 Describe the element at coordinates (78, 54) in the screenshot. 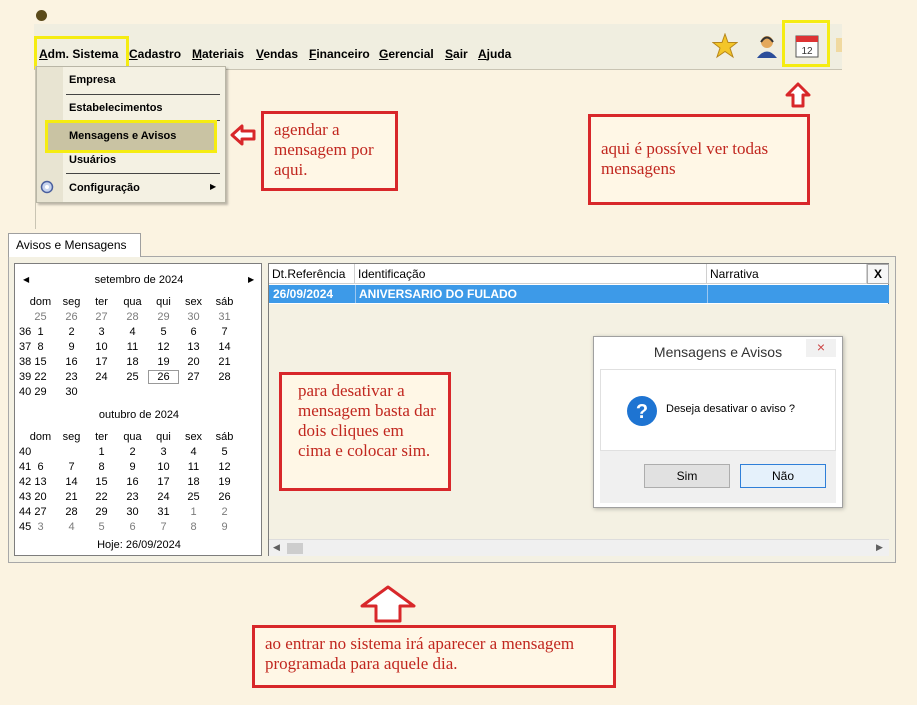

I see `menu-adm-sistema: Adm. Sistema` at that location.